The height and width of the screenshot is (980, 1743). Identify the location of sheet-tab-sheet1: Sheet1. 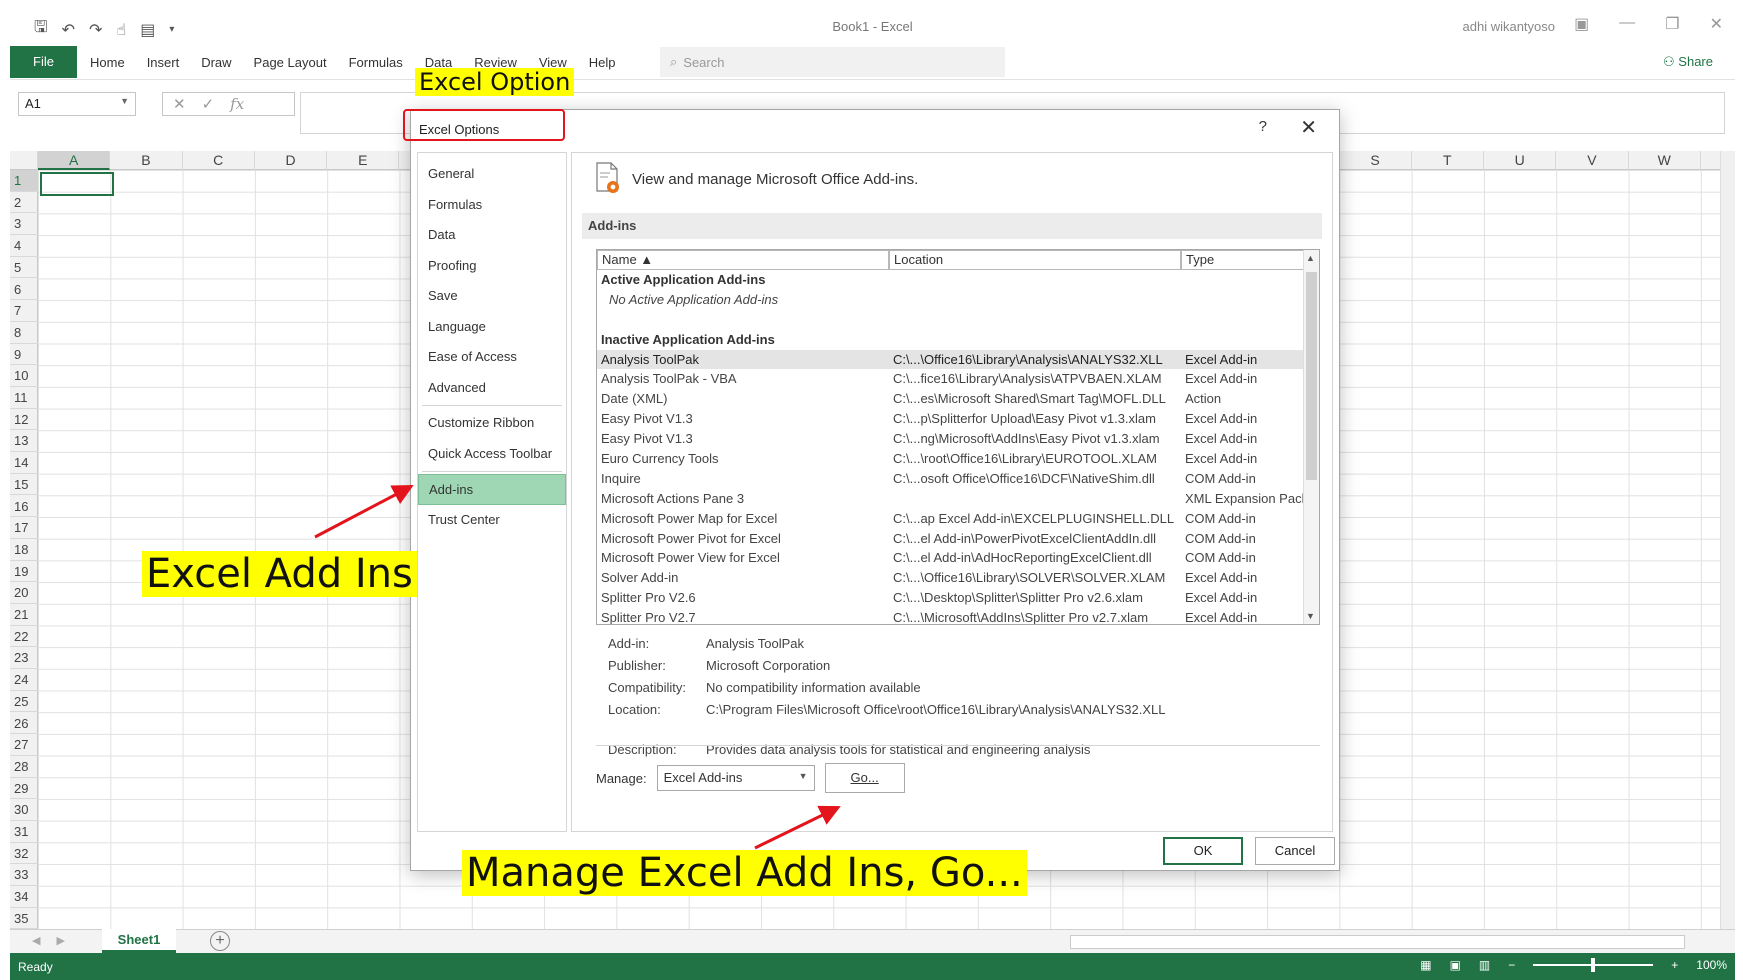
(139, 941).